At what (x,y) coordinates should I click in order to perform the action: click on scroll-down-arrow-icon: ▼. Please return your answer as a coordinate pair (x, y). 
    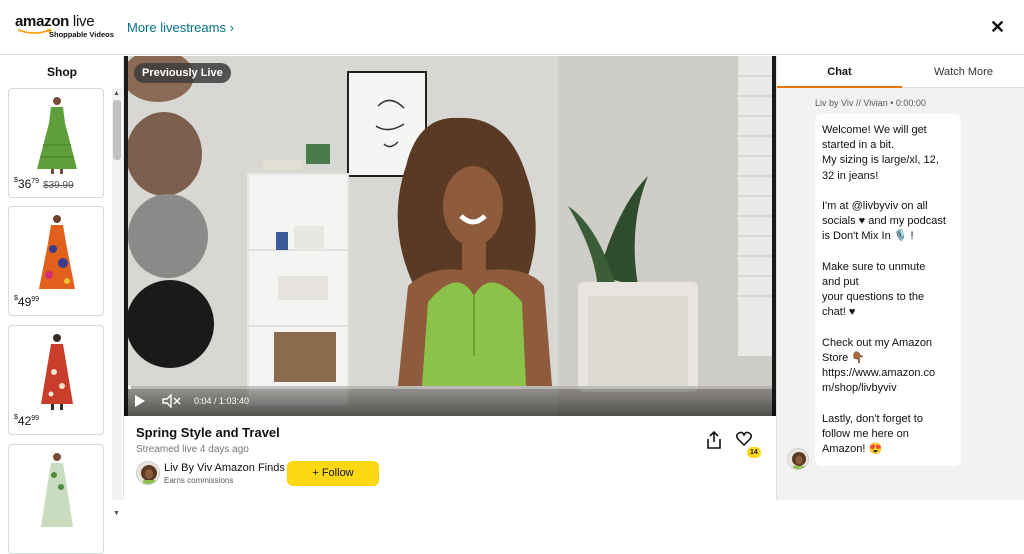
    Looking at the image, I should click on (116, 513).